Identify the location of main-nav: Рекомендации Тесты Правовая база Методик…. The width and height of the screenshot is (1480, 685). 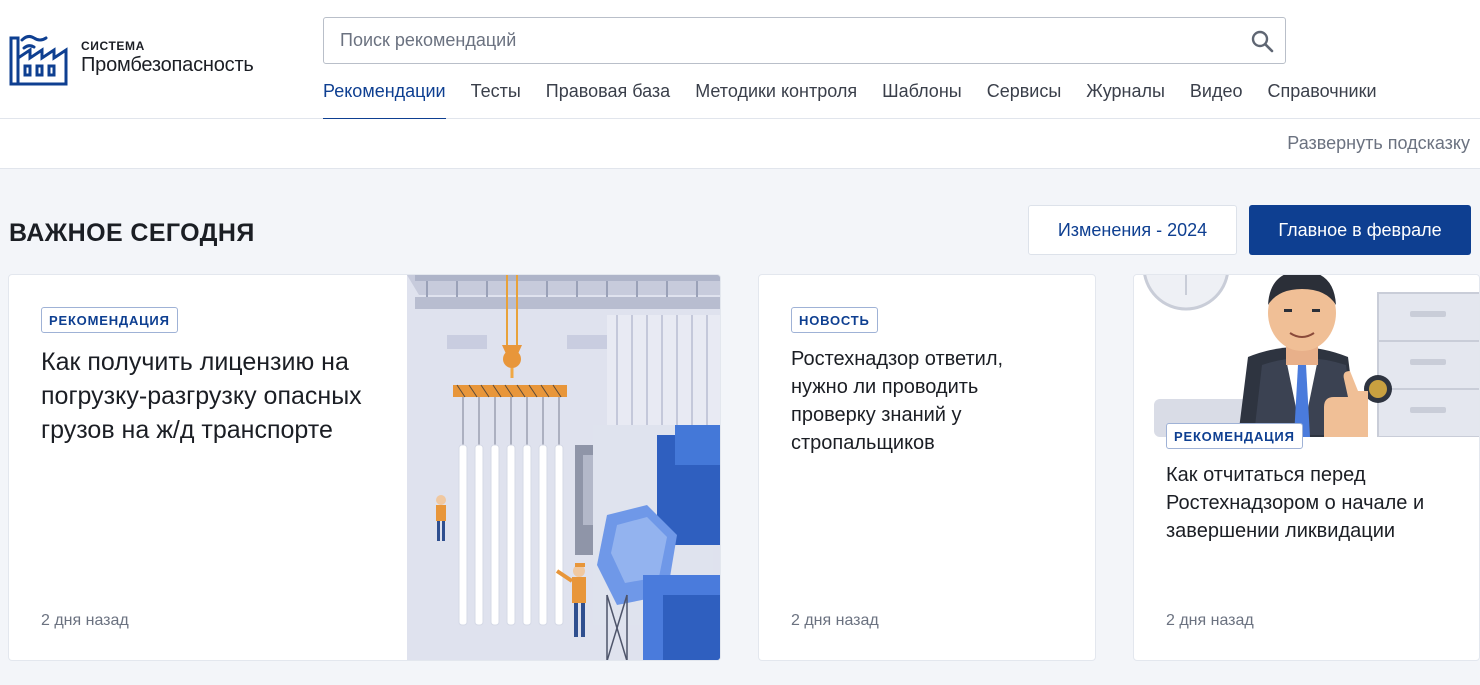
(850, 100).